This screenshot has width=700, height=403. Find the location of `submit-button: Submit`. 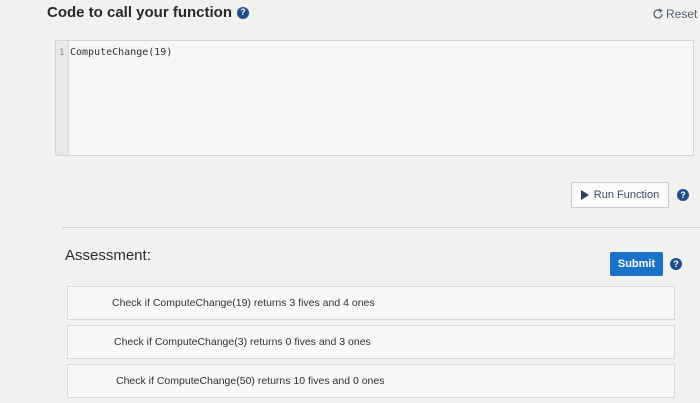

submit-button: Submit is located at coordinates (636, 264).